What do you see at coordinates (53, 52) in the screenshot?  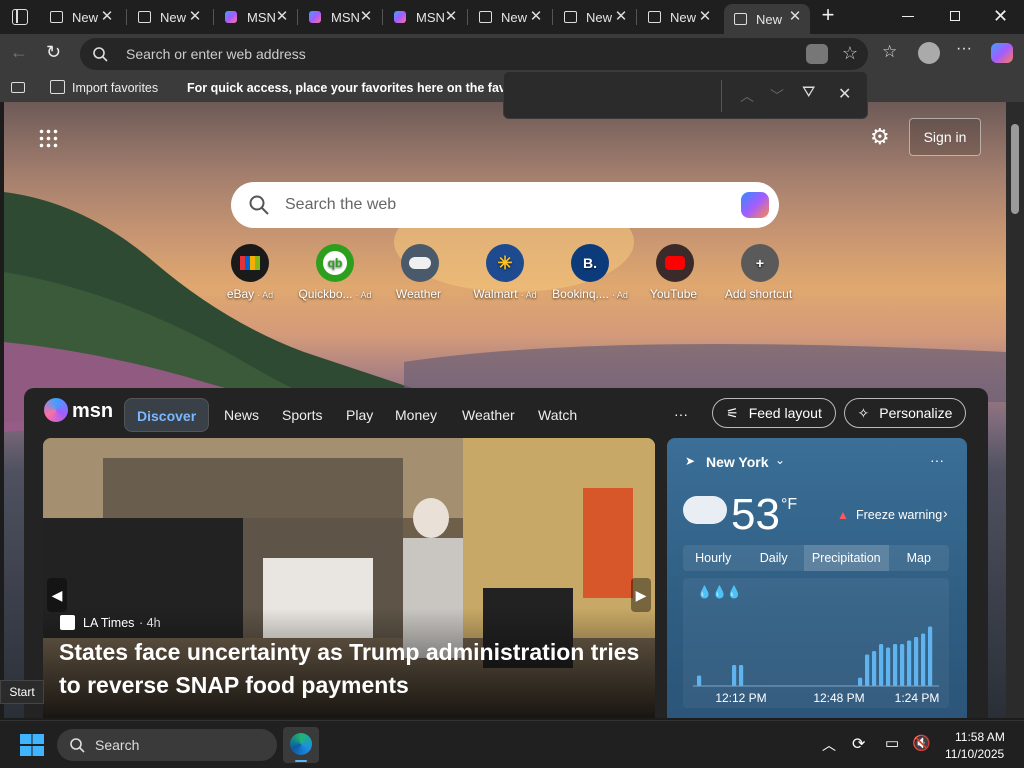 I see `refresh-button: ↻` at bounding box center [53, 52].